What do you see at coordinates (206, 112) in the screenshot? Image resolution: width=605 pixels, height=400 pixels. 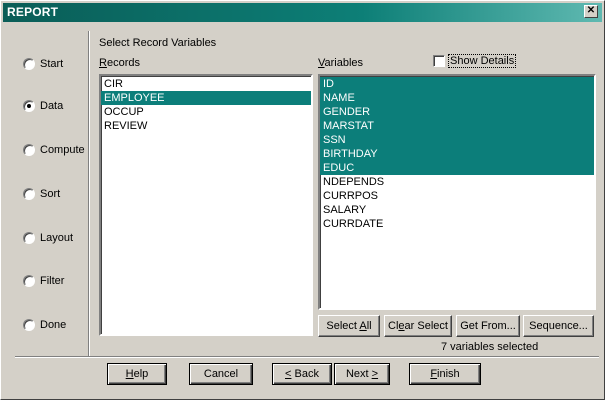 I see `record-item-occup: OCCUP` at bounding box center [206, 112].